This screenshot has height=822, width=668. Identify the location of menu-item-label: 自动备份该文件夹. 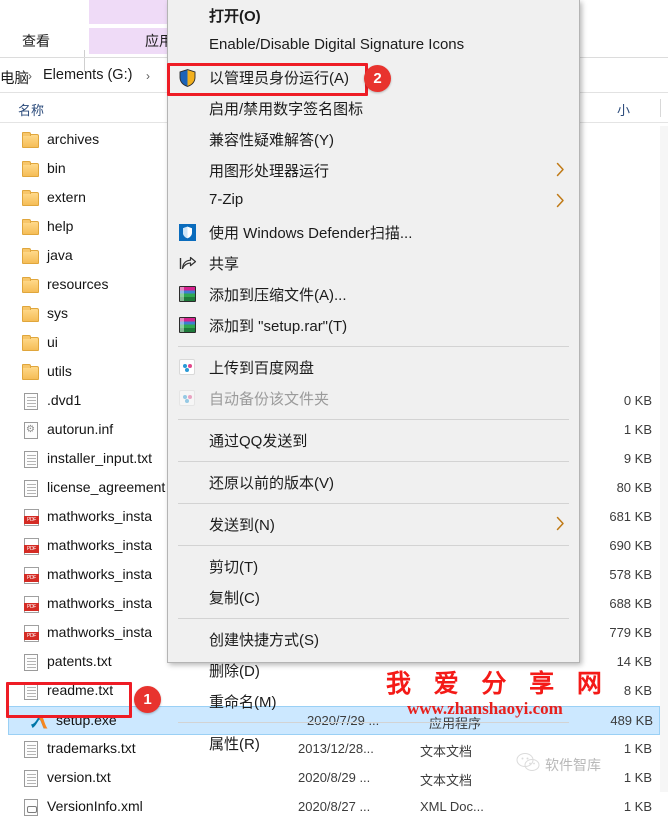
(269, 399).